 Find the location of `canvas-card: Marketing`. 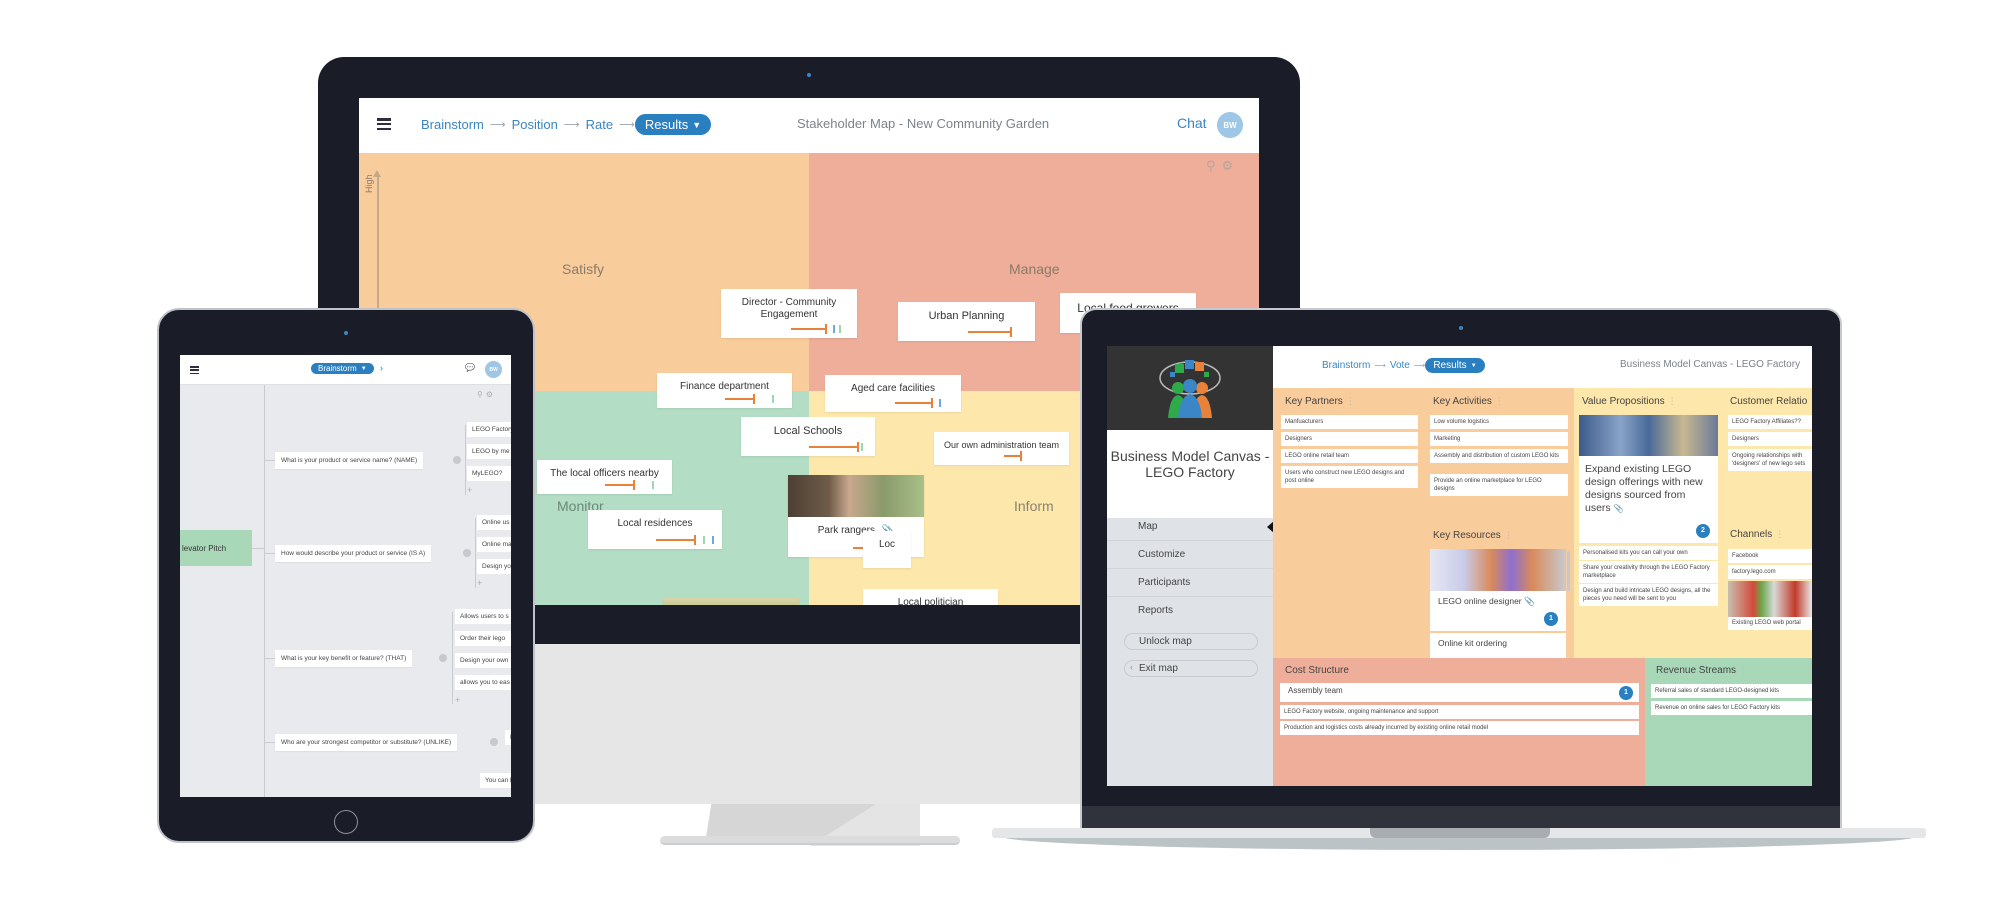

canvas-card: Marketing is located at coordinates (1499, 439).